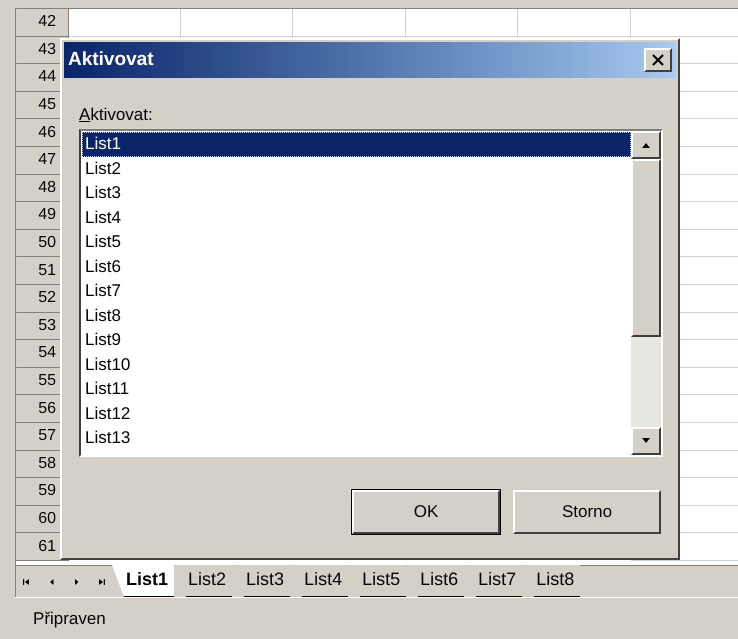 Image resolution: width=738 pixels, height=639 pixels. Describe the element at coordinates (587, 512) in the screenshot. I see `cancel-button: Storno` at that location.